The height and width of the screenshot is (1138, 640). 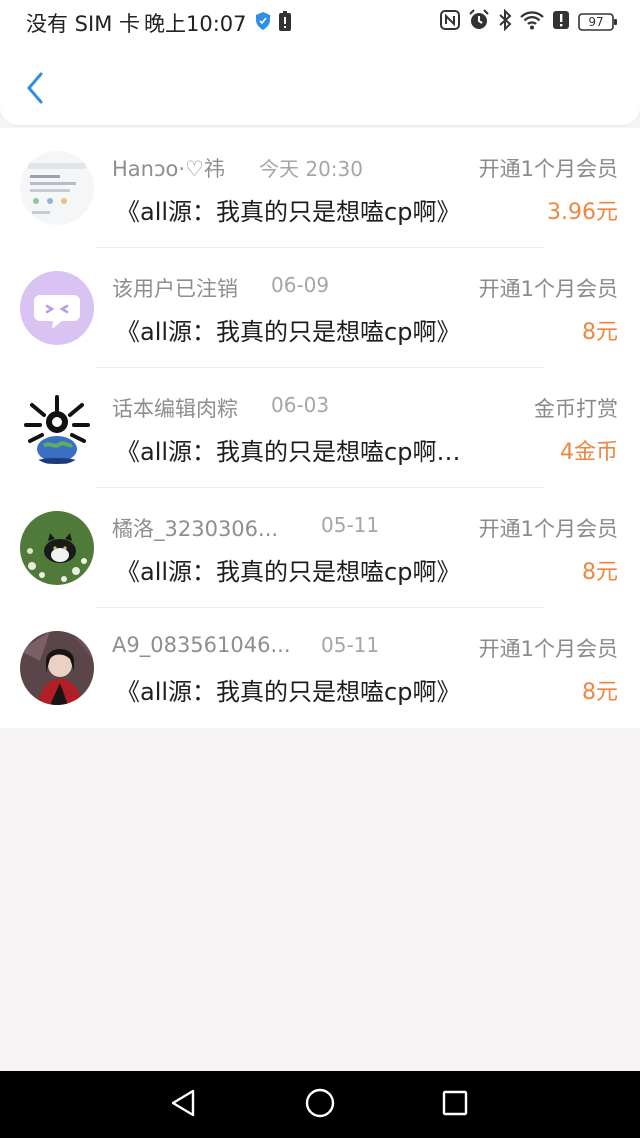 What do you see at coordinates (195, 24) in the screenshot?
I see `time-text: 晚上10:07` at bounding box center [195, 24].